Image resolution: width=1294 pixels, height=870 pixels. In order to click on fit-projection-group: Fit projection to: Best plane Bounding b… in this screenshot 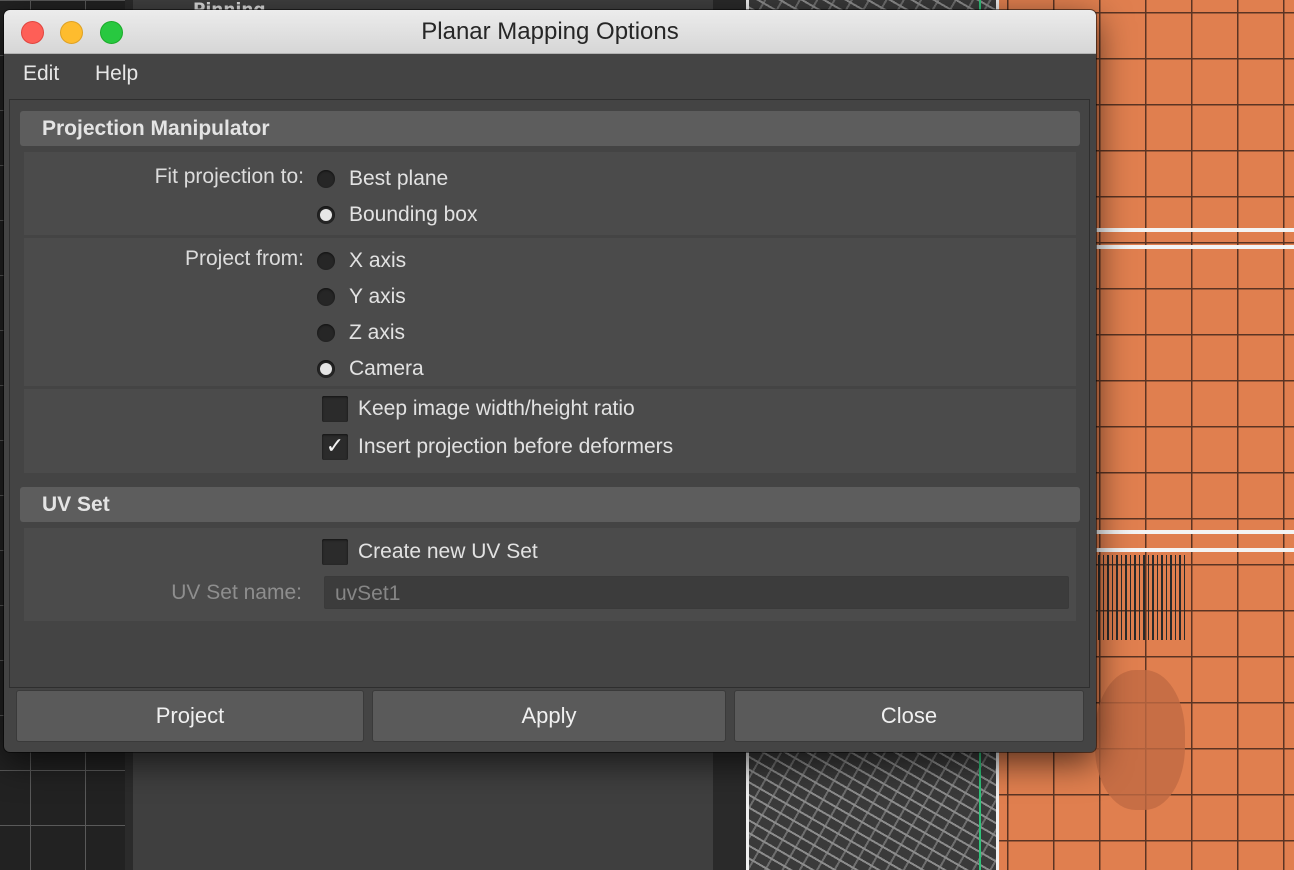, I will do `click(550, 193)`.